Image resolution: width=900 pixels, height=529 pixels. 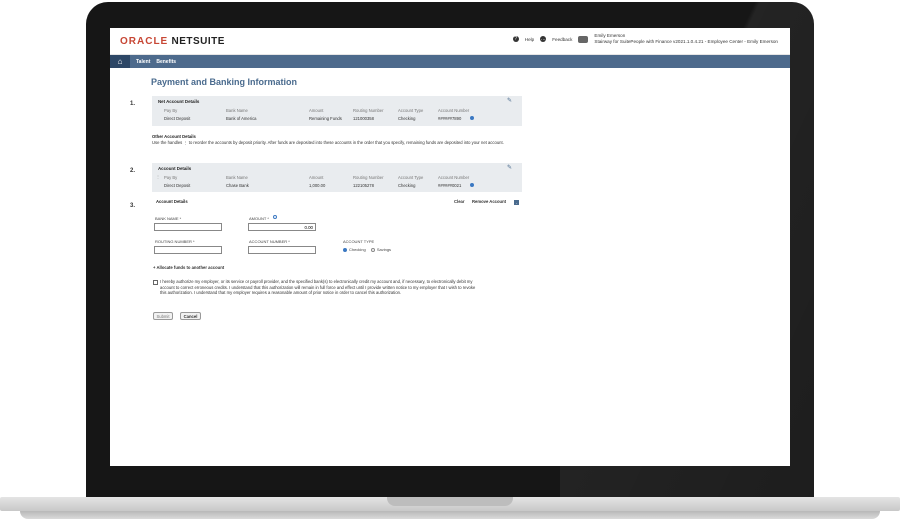 I want to click on net-account-number: ######7890, so click(x=450, y=118).